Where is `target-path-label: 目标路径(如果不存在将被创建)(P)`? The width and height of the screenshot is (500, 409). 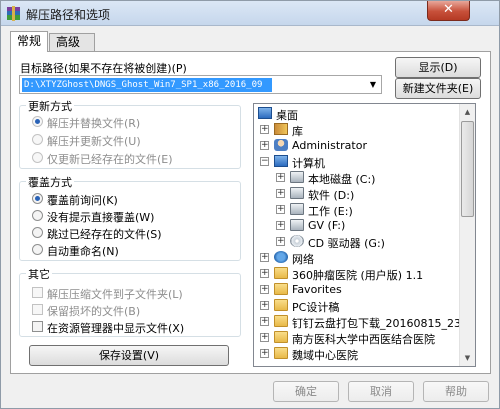
target-path-label: 目标路径(如果不存在将被创建)(P) is located at coordinates (103, 68).